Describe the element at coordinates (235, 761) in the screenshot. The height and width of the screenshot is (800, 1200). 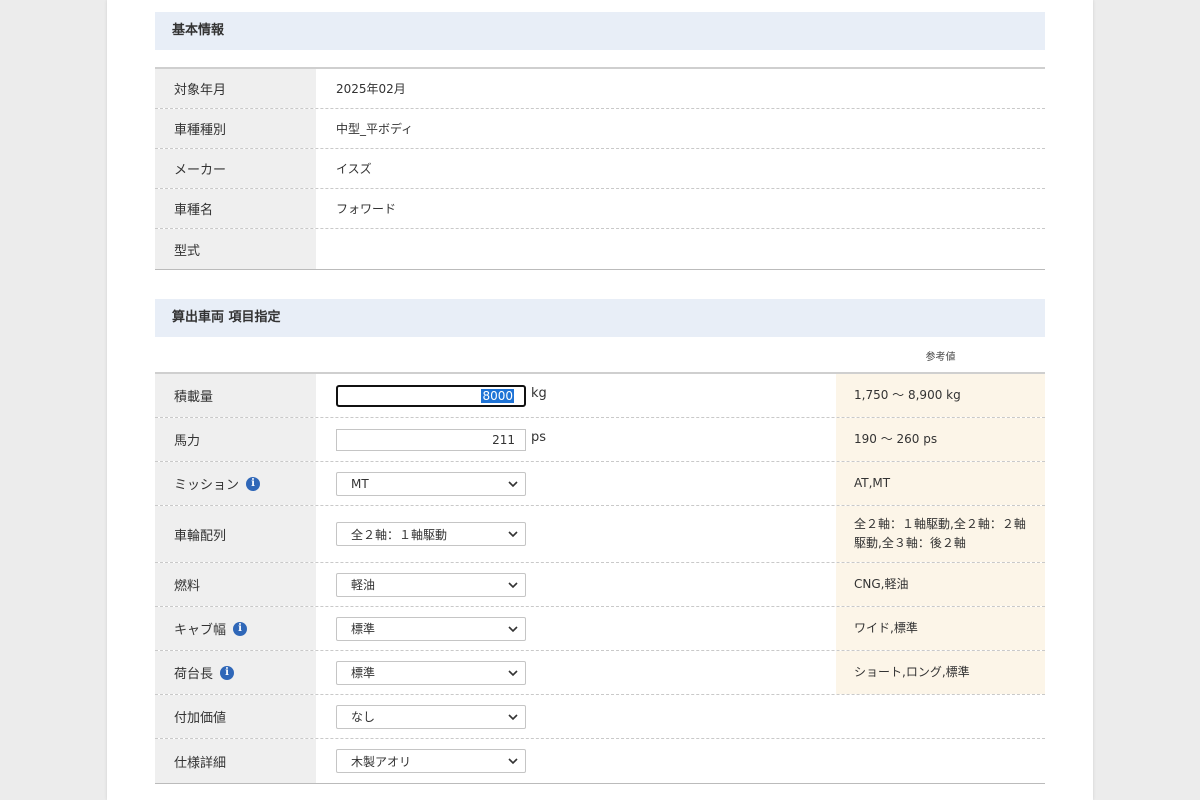
I see `row-label: 仕様詳細` at that location.